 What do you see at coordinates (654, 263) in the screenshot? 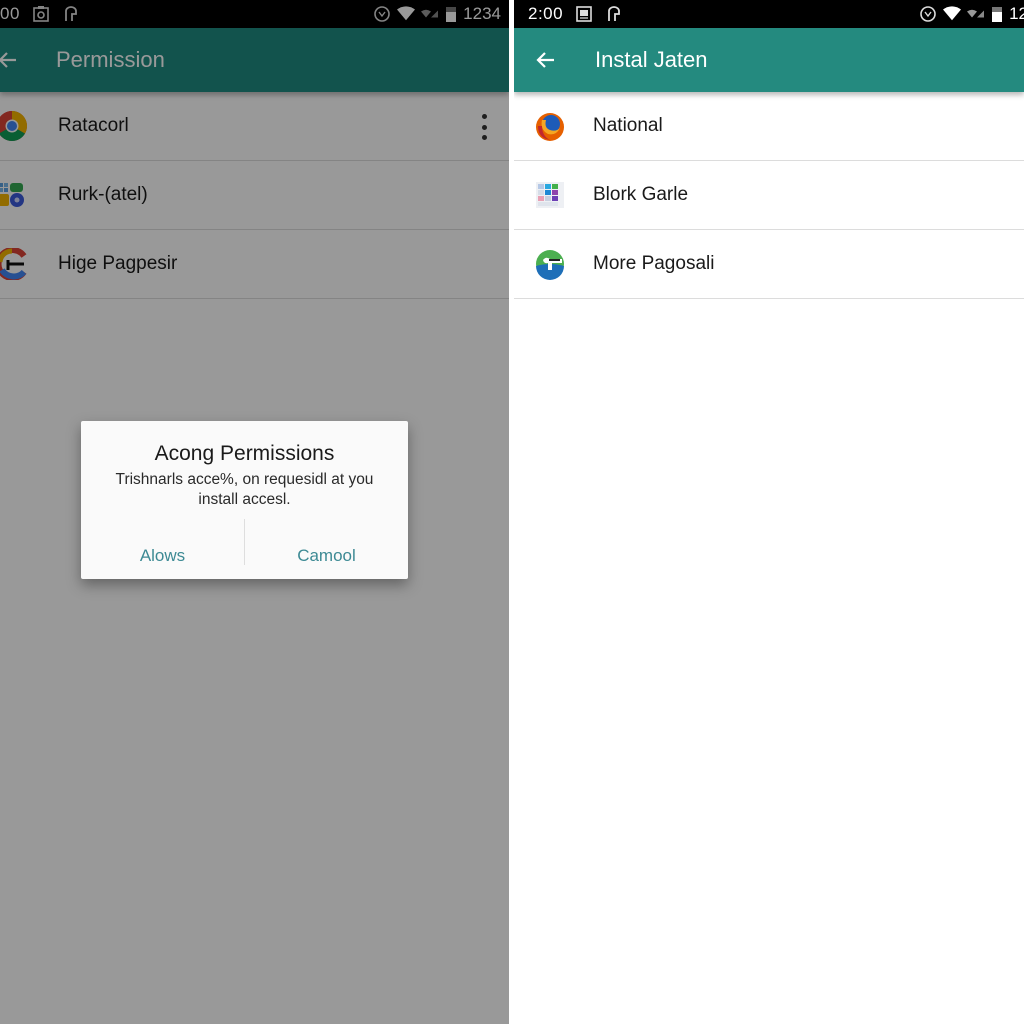
I see `list-item-label: More Pagosali` at bounding box center [654, 263].